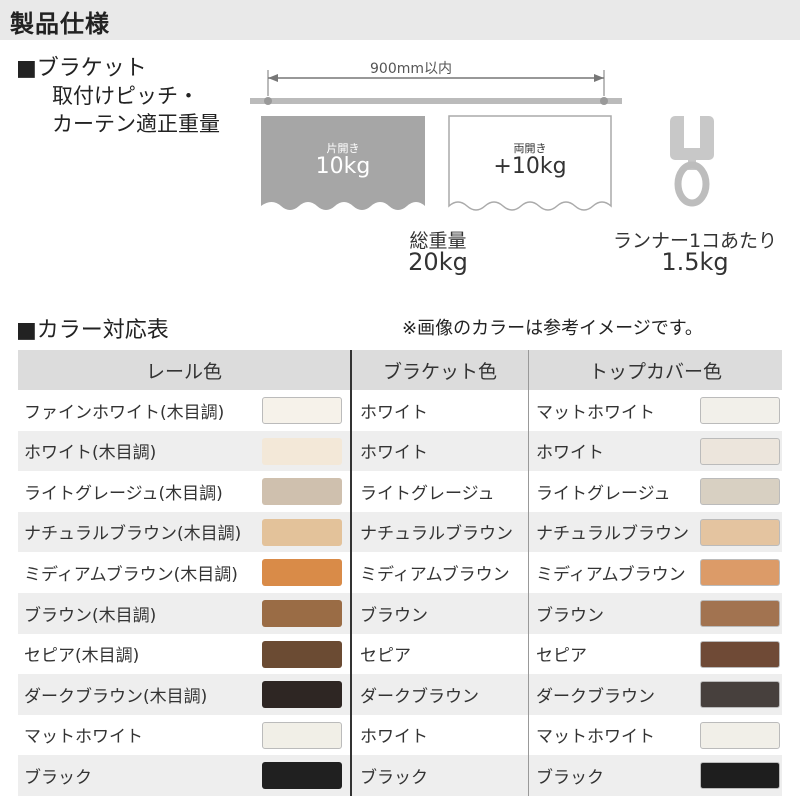 The width and height of the screenshot is (800, 800). Describe the element at coordinates (82, 656) in the screenshot. I see `rail-color-name: セピア(木目調)` at that location.